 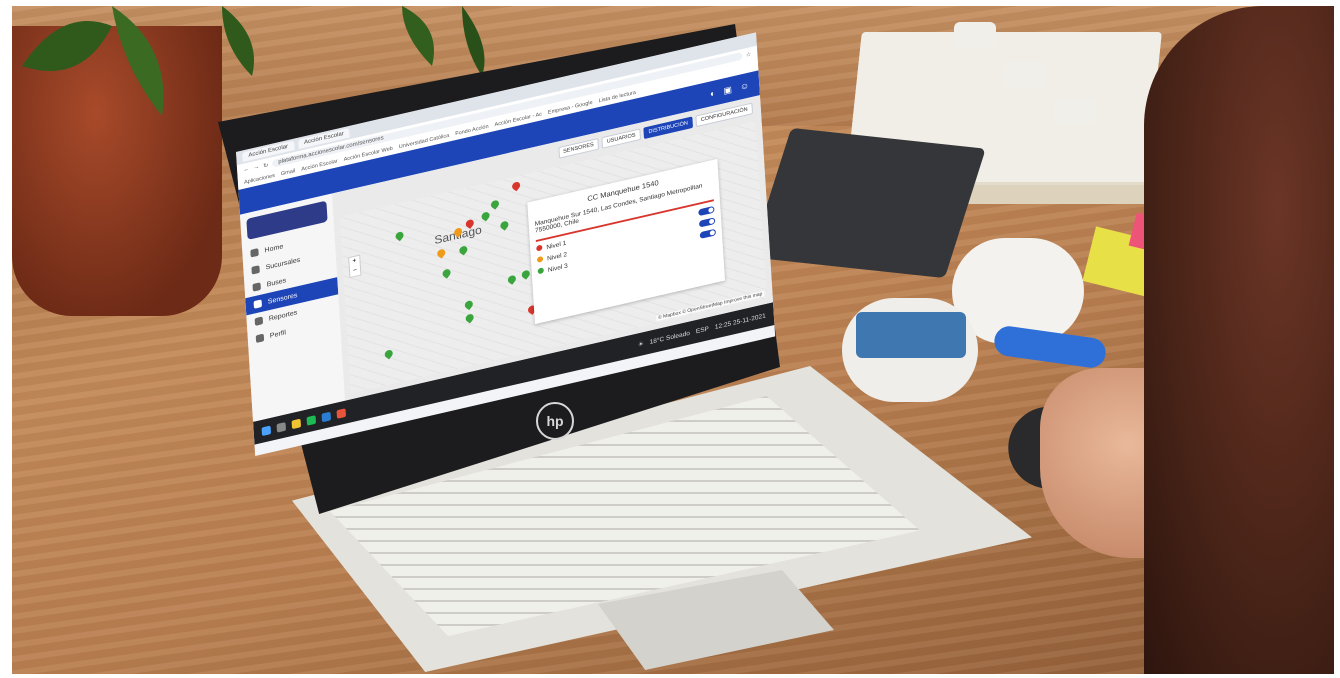 I want to click on theme-icon: ◐, so click(x=713, y=93).